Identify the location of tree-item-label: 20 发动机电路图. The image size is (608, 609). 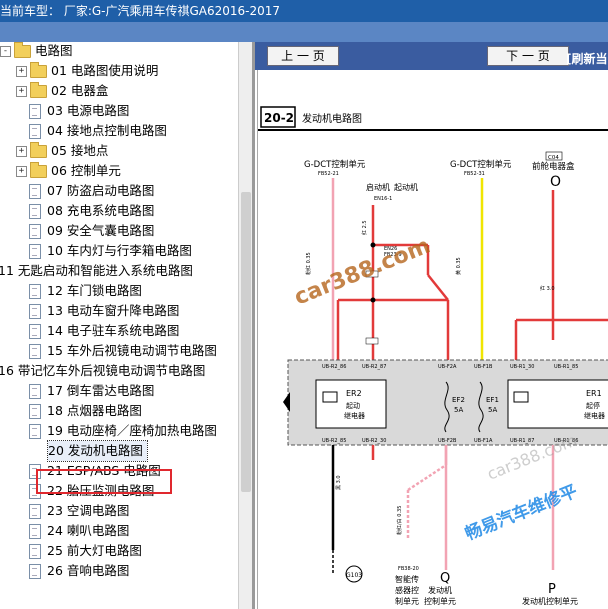
(95, 450).